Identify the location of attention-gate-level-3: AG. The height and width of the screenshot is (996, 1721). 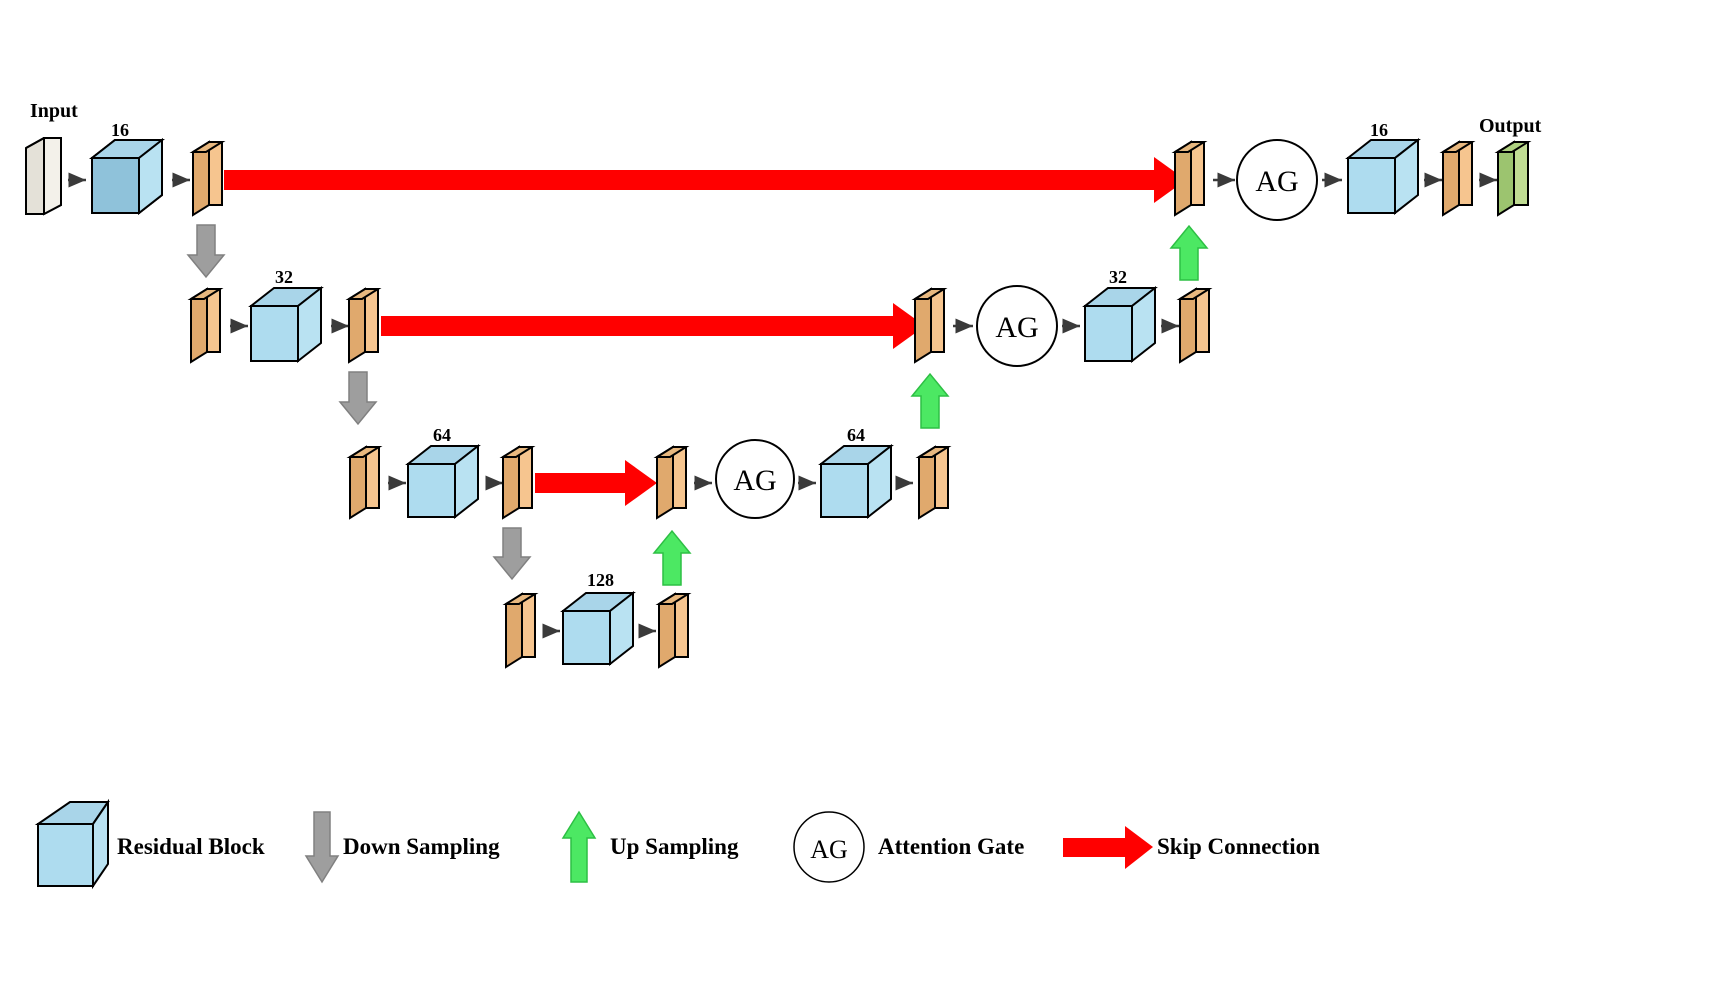
(755, 479).